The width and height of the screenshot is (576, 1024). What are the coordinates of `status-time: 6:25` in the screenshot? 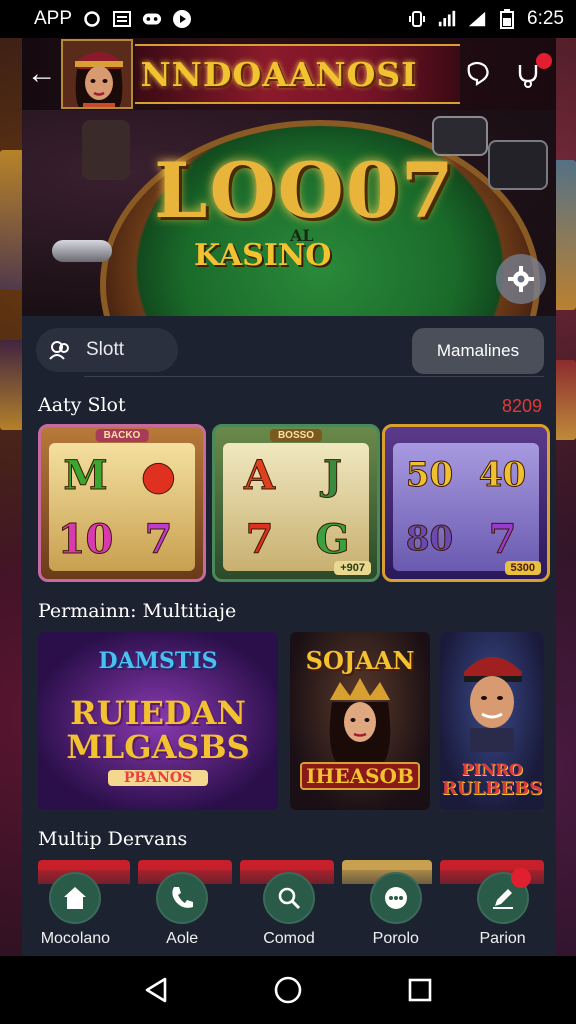 It's located at (545, 18).